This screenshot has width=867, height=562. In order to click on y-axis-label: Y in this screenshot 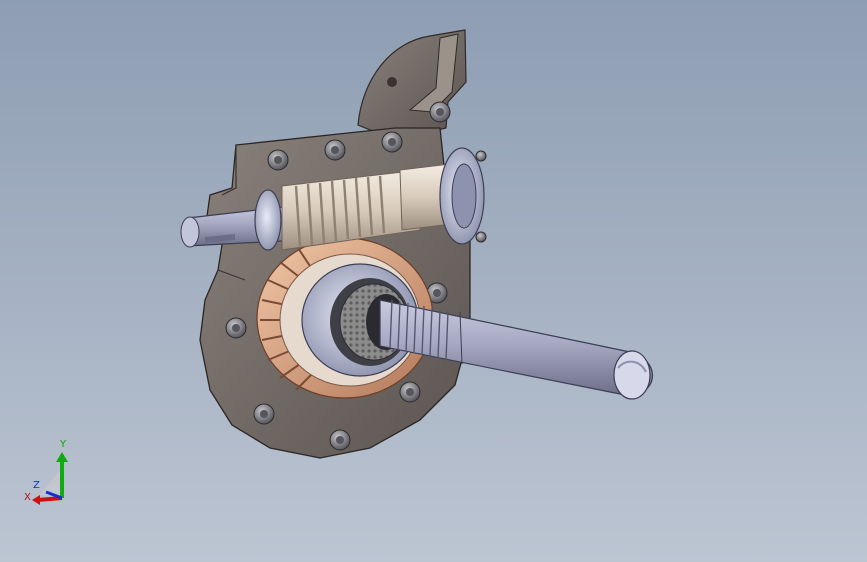, I will do `click(63, 444)`.